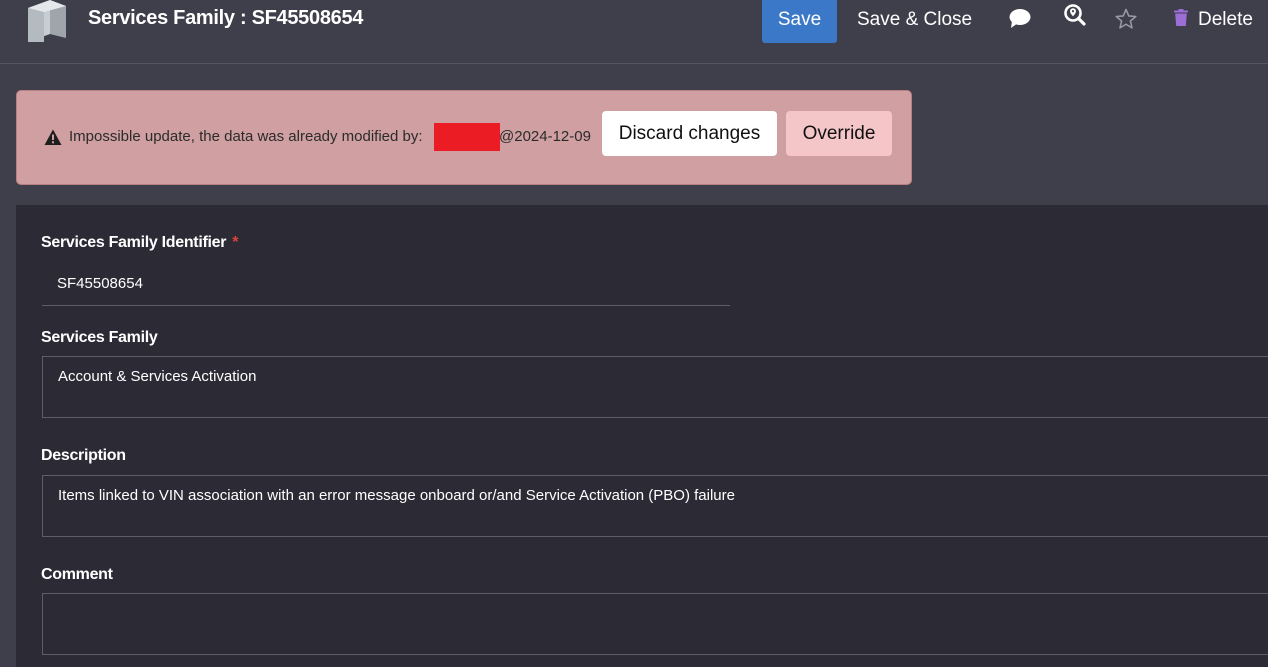 This screenshot has height=667, width=1268. What do you see at coordinates (226, 18) in the screenshot?
I see `page-title: Services Family : SF45508654` at bounding box center [226, 18].